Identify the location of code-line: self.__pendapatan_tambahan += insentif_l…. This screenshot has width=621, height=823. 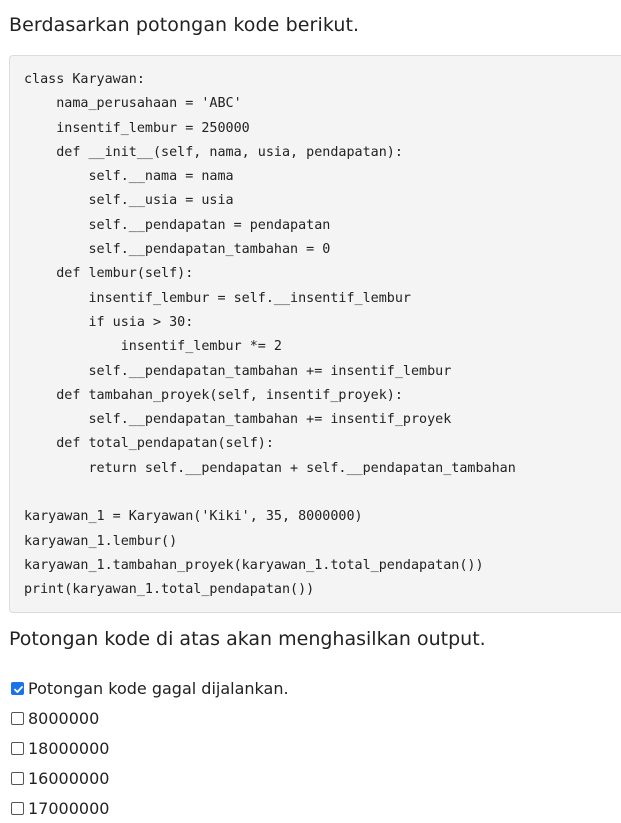
(238, 371).